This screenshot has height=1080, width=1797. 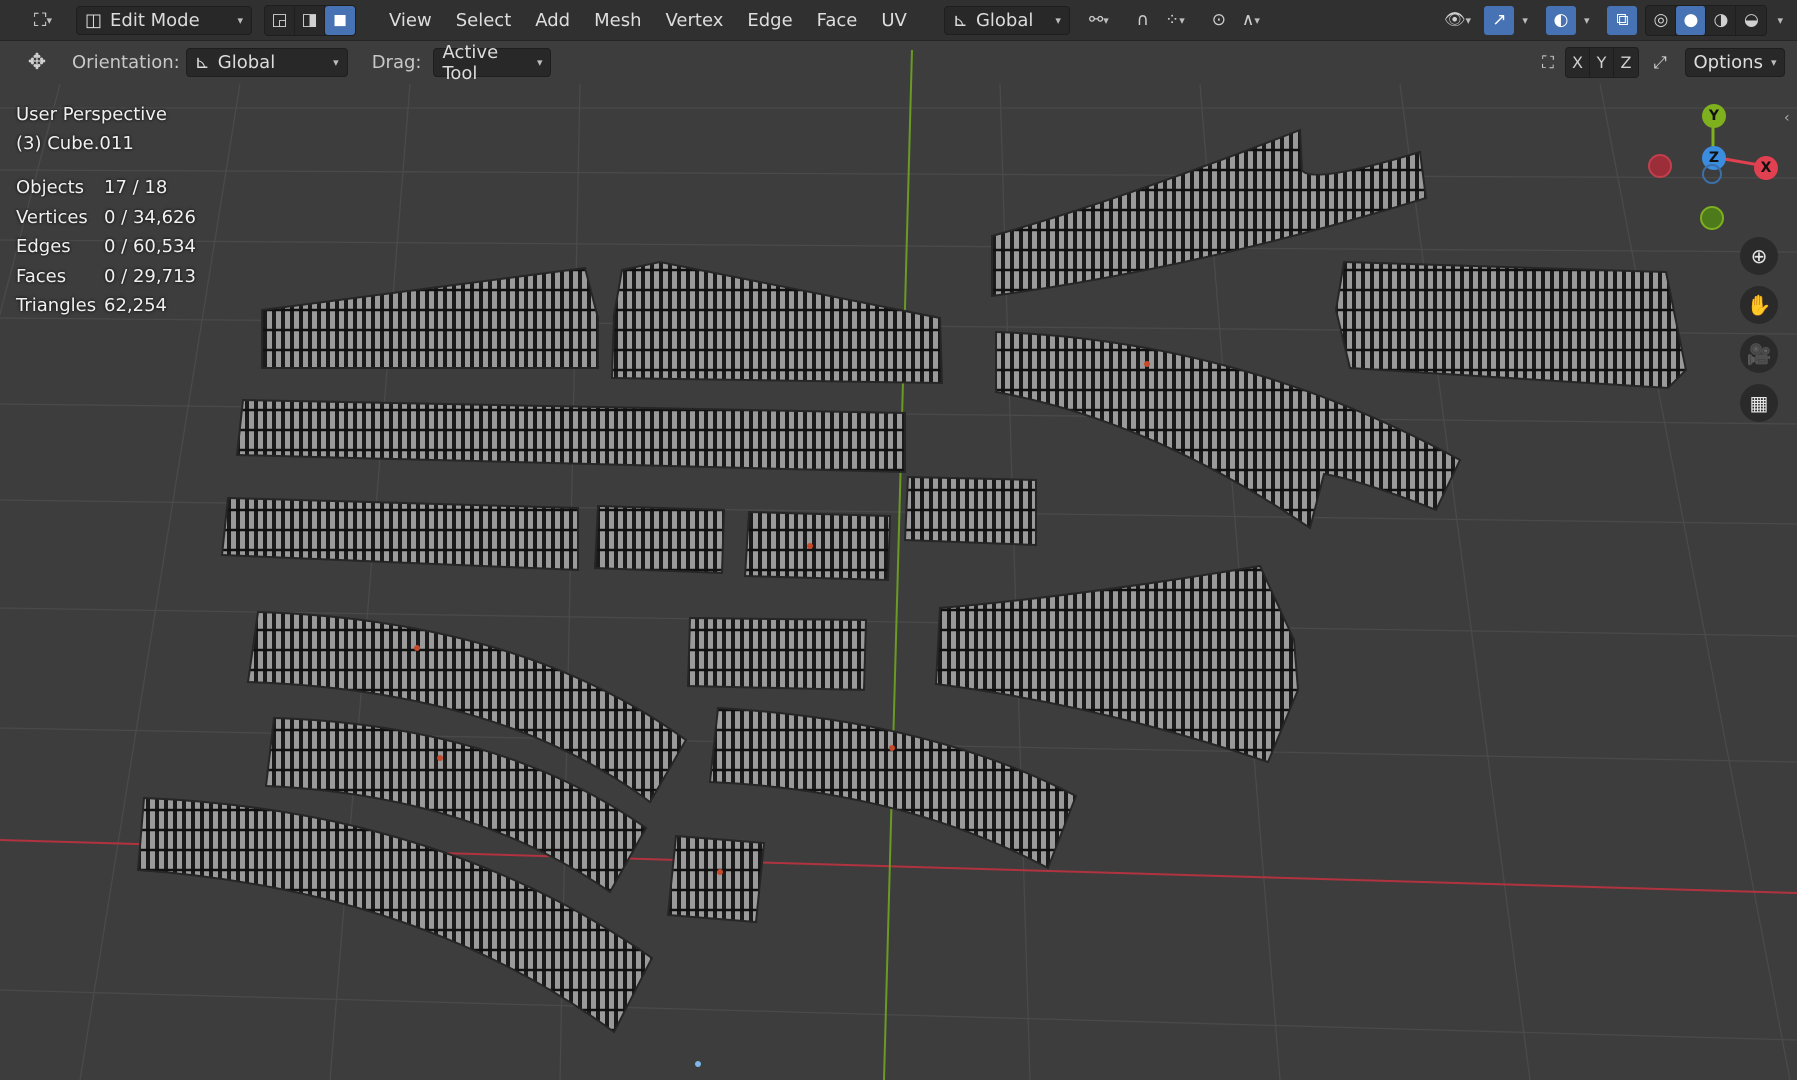 I want to click on pan-button: ✋, so click(x=1759, y=305).